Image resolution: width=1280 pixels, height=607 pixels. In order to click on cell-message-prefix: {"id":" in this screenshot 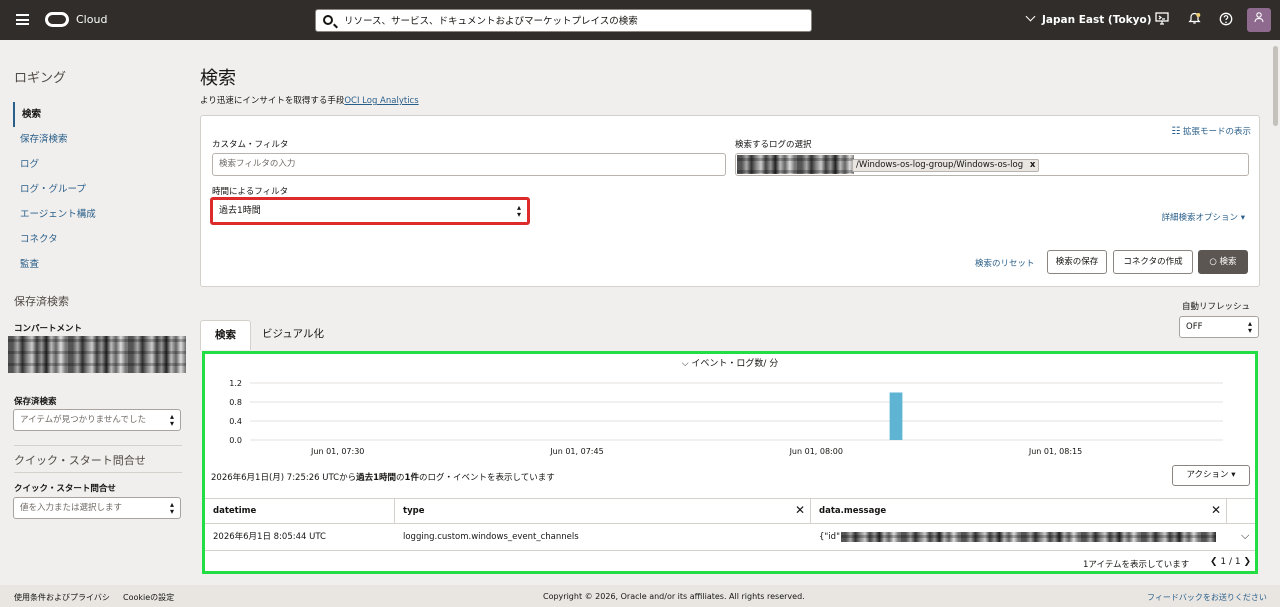, I will do `click(833, 537)`.